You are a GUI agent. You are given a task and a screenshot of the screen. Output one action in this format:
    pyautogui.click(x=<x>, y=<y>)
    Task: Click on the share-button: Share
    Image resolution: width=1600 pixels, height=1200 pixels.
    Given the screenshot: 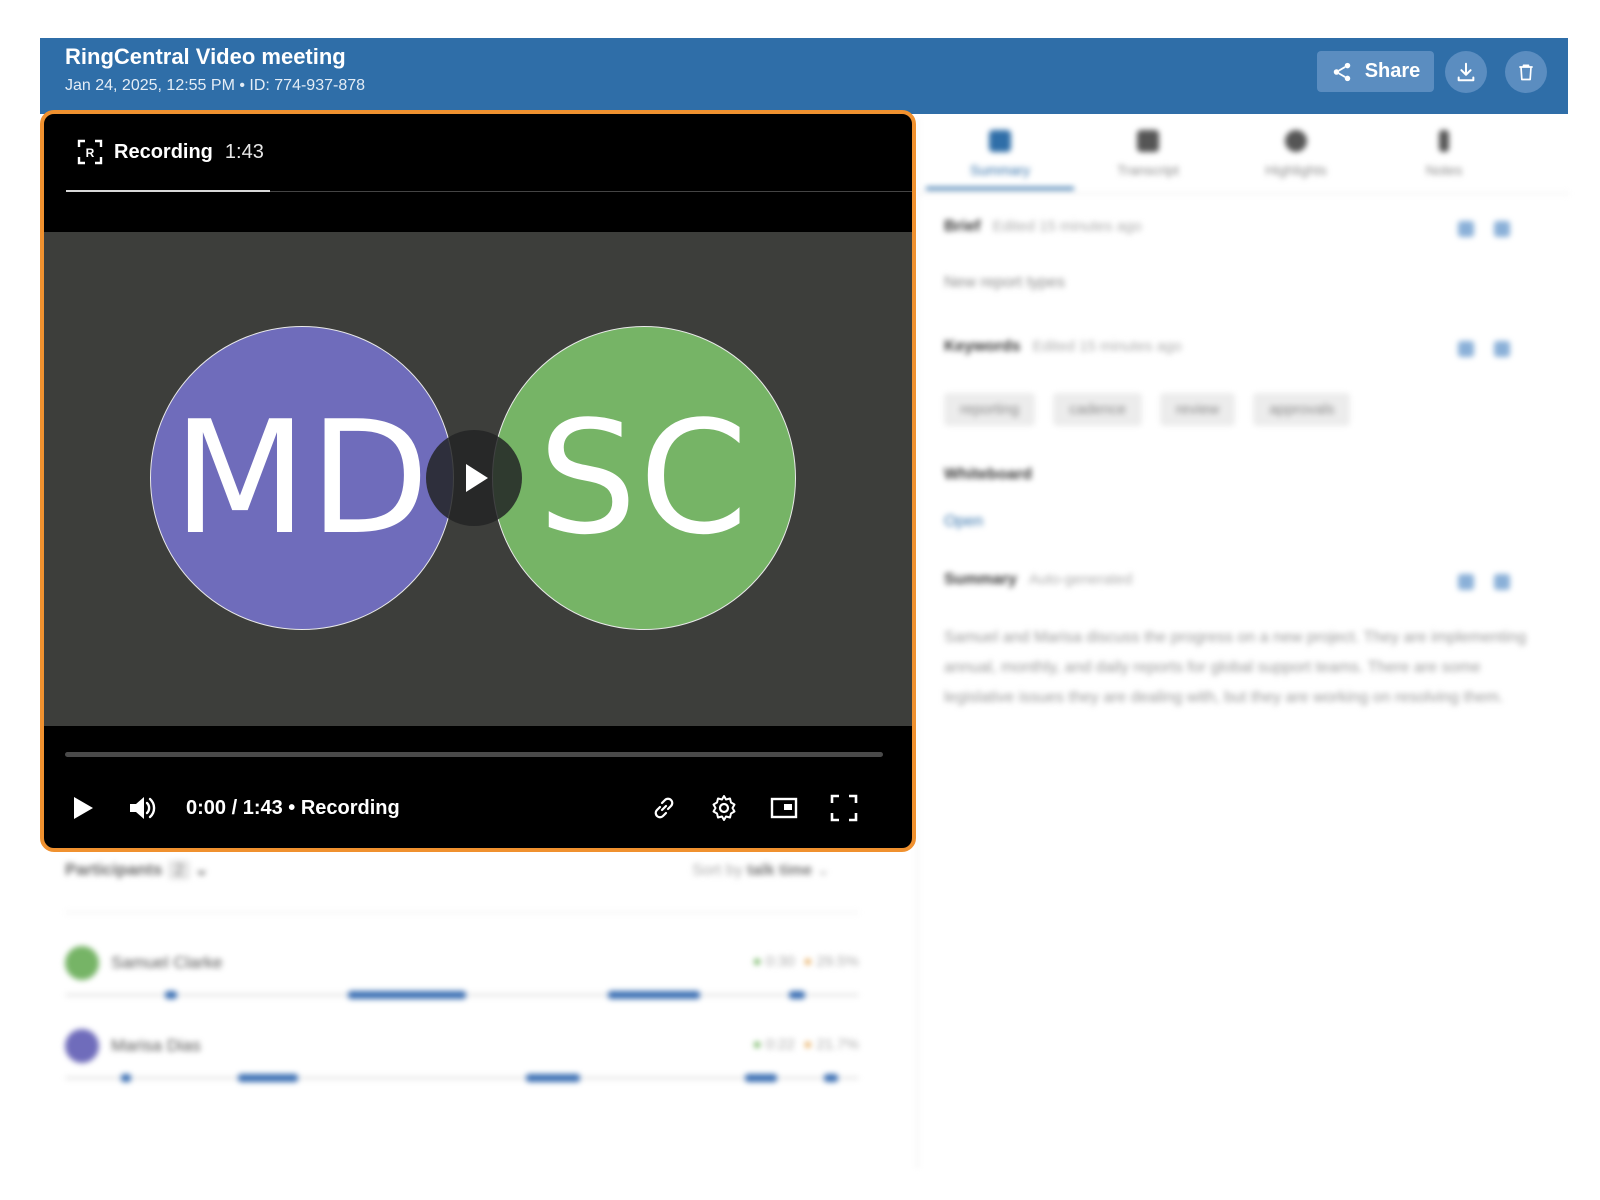 What is the action you would take?
    pyautogui.click(x=1375, y=71)
    